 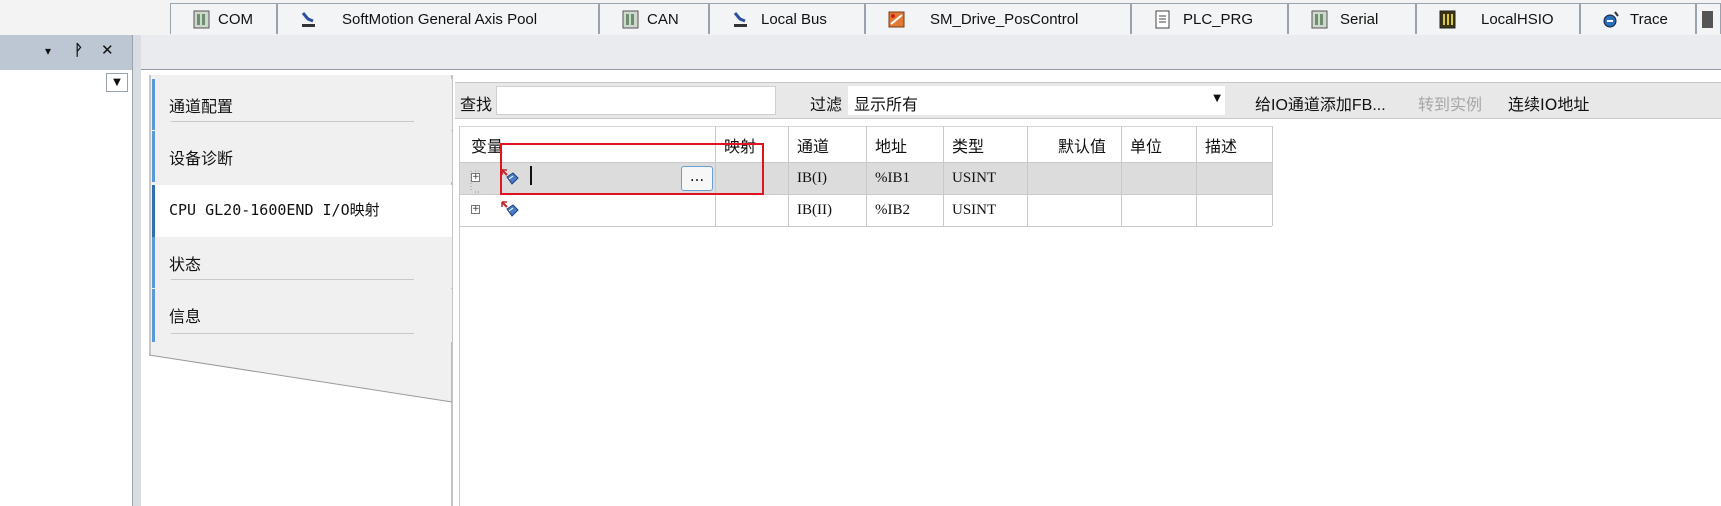 I want to click on goto-instance-button: 转到实例, so click(x=1450, y=103).